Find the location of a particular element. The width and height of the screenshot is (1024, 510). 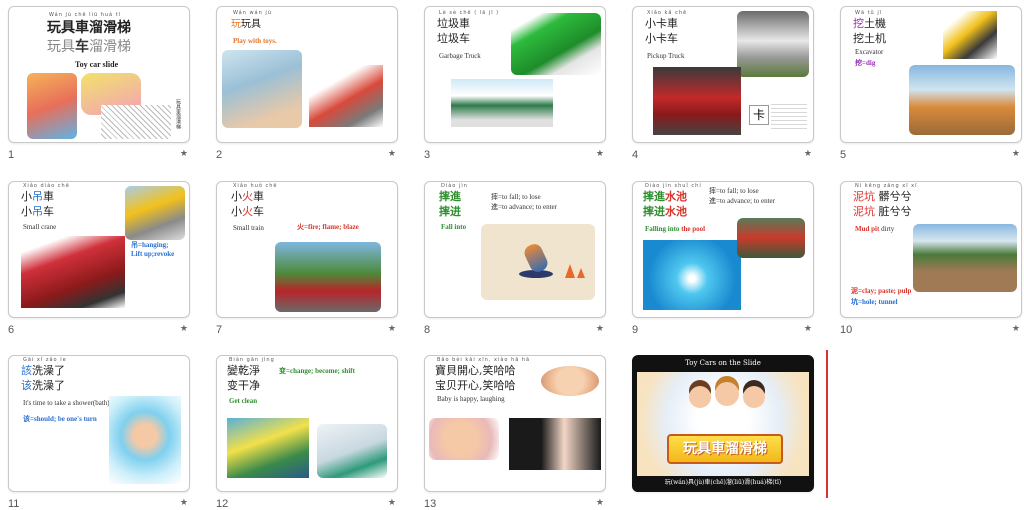

slide-3-pinyin: Lè sè chē ( lā jī ) is located at coordinates (469, 13).